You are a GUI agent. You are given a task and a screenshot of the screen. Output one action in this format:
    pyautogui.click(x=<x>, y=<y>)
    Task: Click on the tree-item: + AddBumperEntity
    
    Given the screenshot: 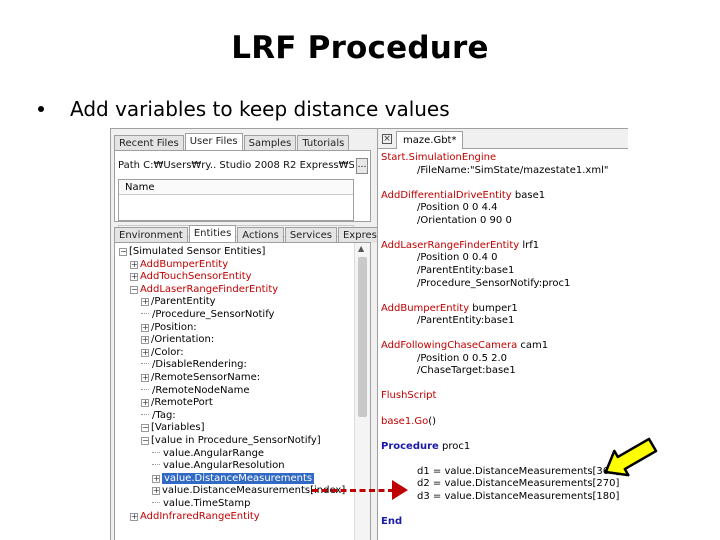 What is the action you would take?
    pyautogui.click(x=179, y=264)
    